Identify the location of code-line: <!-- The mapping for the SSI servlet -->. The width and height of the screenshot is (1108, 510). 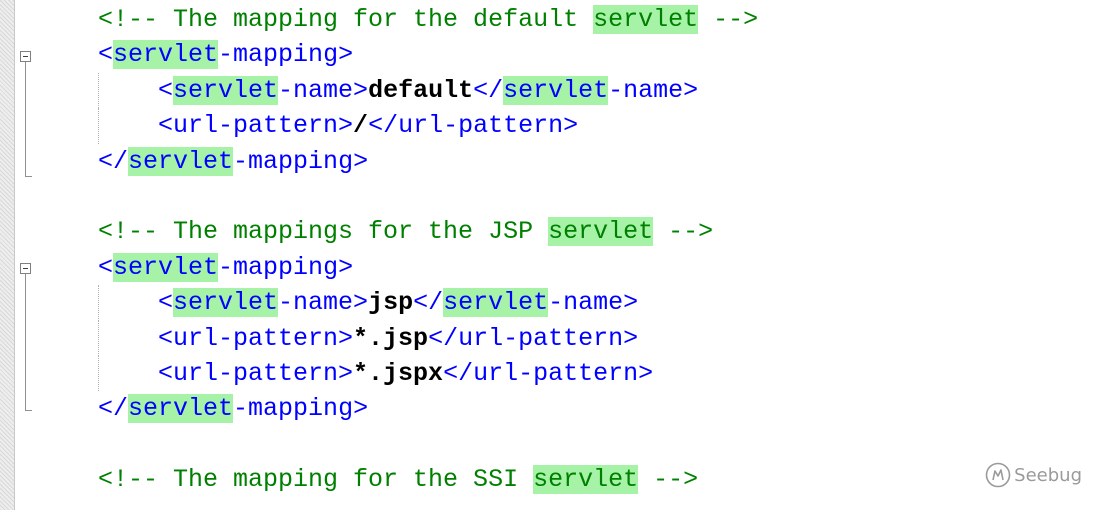
(428, 479).